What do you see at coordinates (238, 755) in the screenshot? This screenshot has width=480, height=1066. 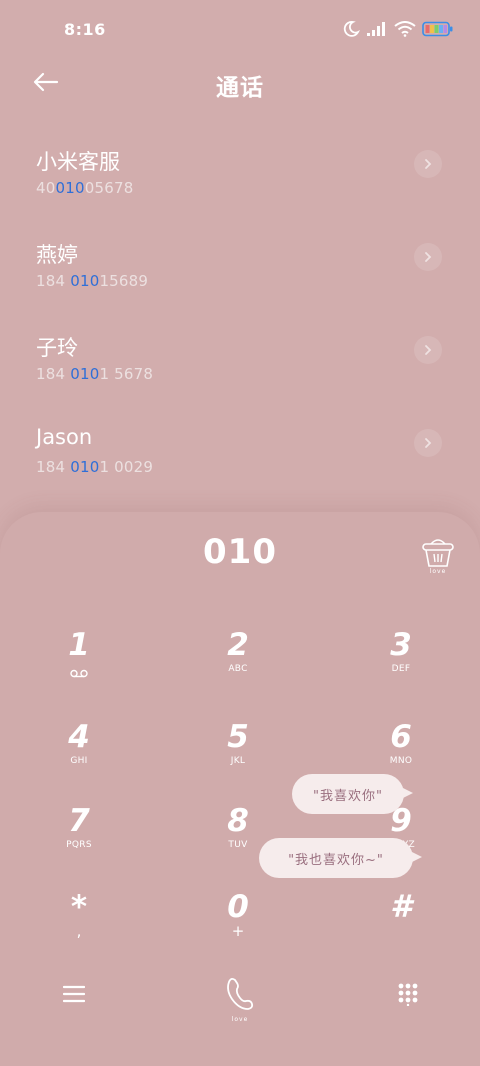 I see `key-5: 5 JKL` at bounding box center [238, 755].